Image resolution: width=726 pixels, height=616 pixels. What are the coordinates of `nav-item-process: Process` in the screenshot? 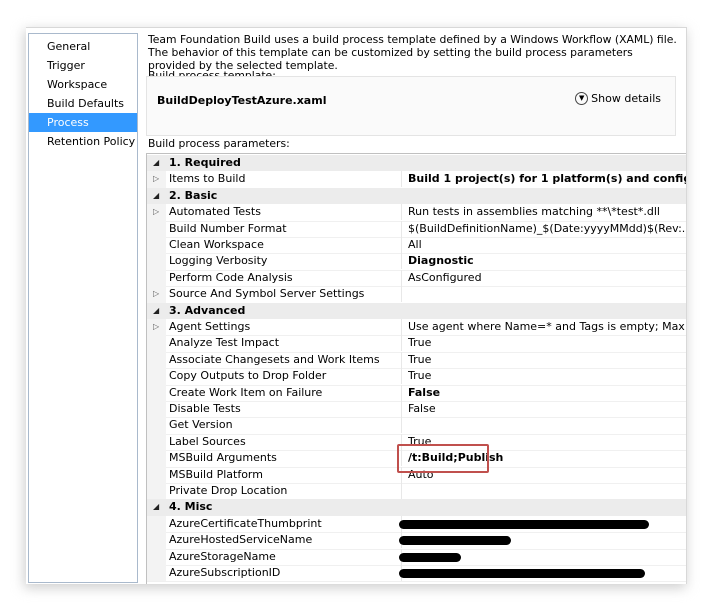 It's located at (83, 122).